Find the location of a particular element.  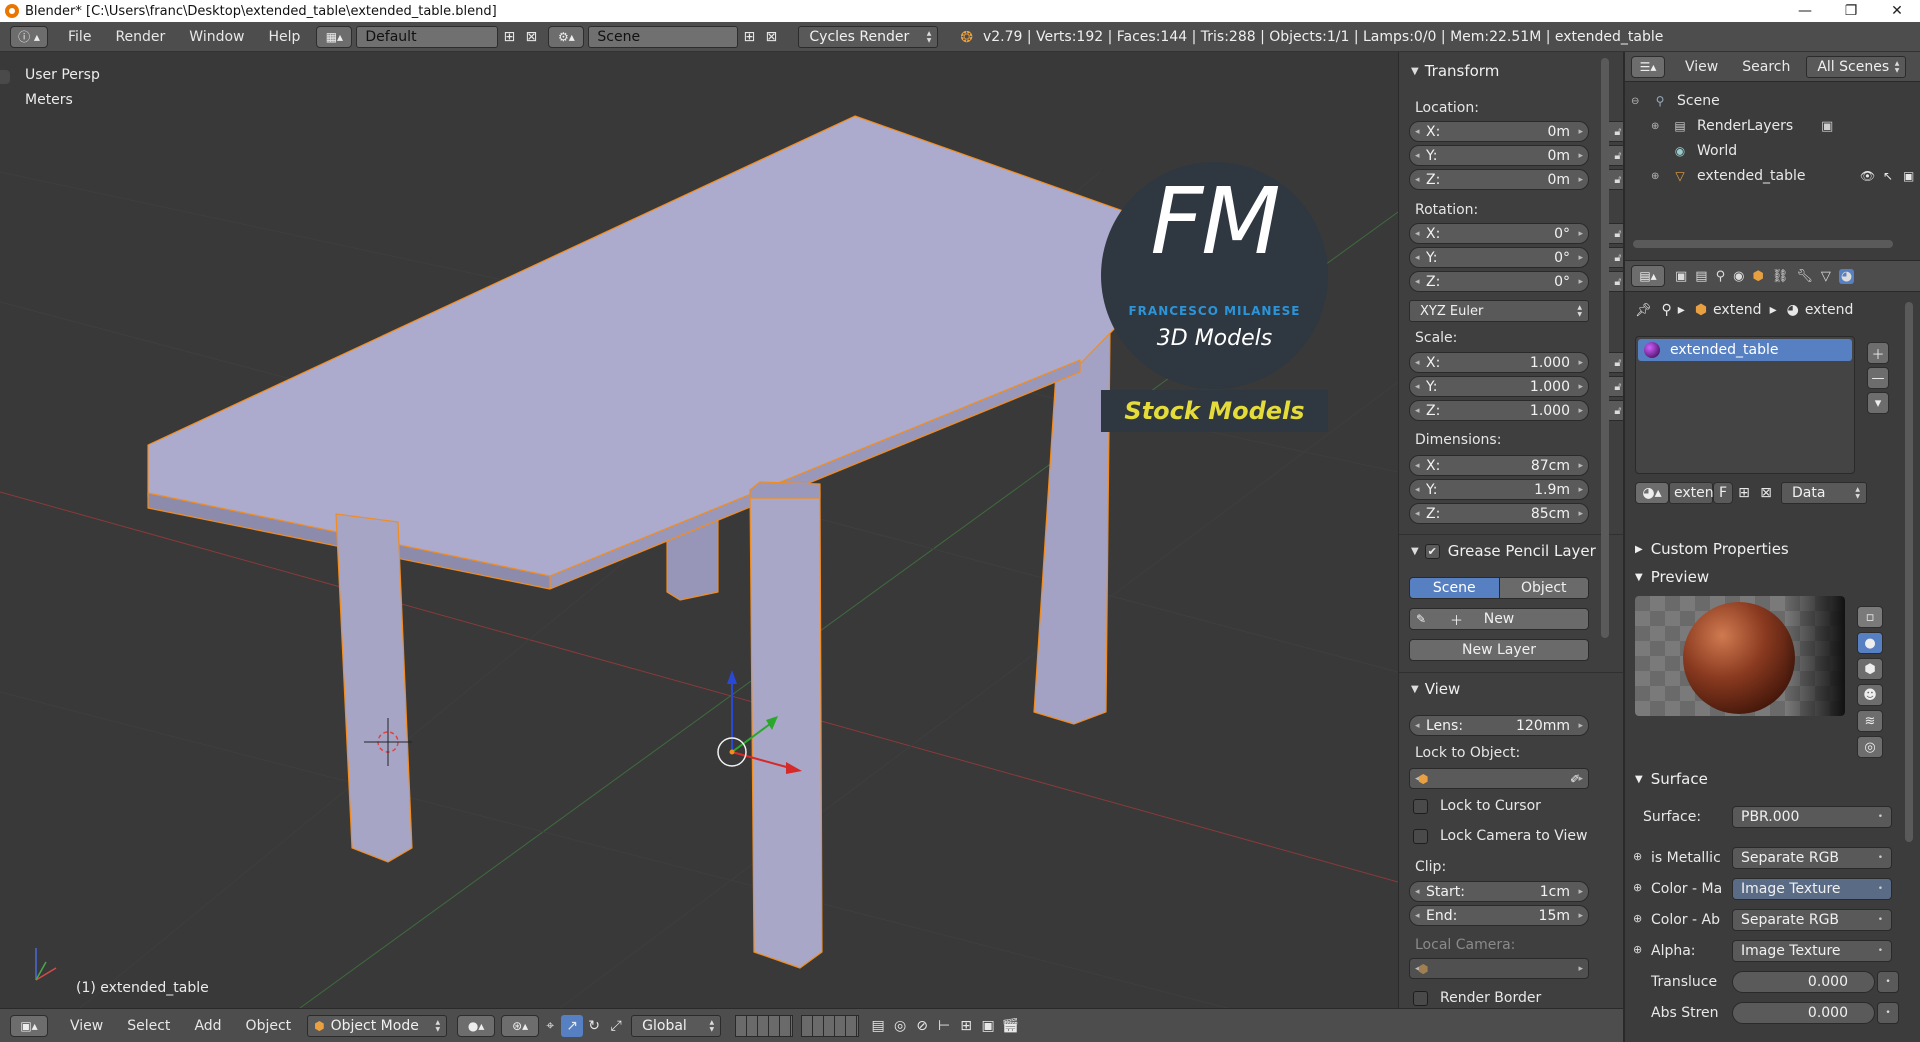

opengl-animation-icon: 🎬︎ is located at coordinates (1010, 1026).